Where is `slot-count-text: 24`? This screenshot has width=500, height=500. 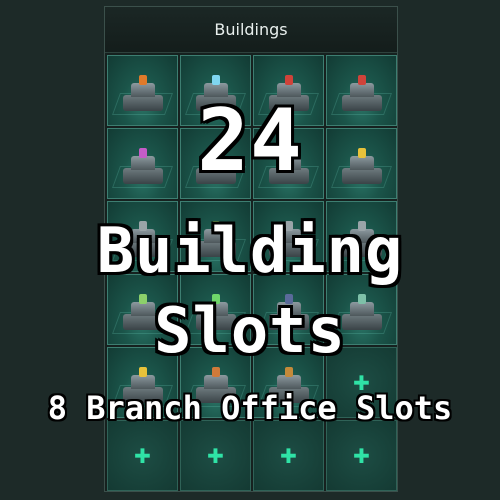
slot-count-text: 24 is located at coordinates (250, 141).